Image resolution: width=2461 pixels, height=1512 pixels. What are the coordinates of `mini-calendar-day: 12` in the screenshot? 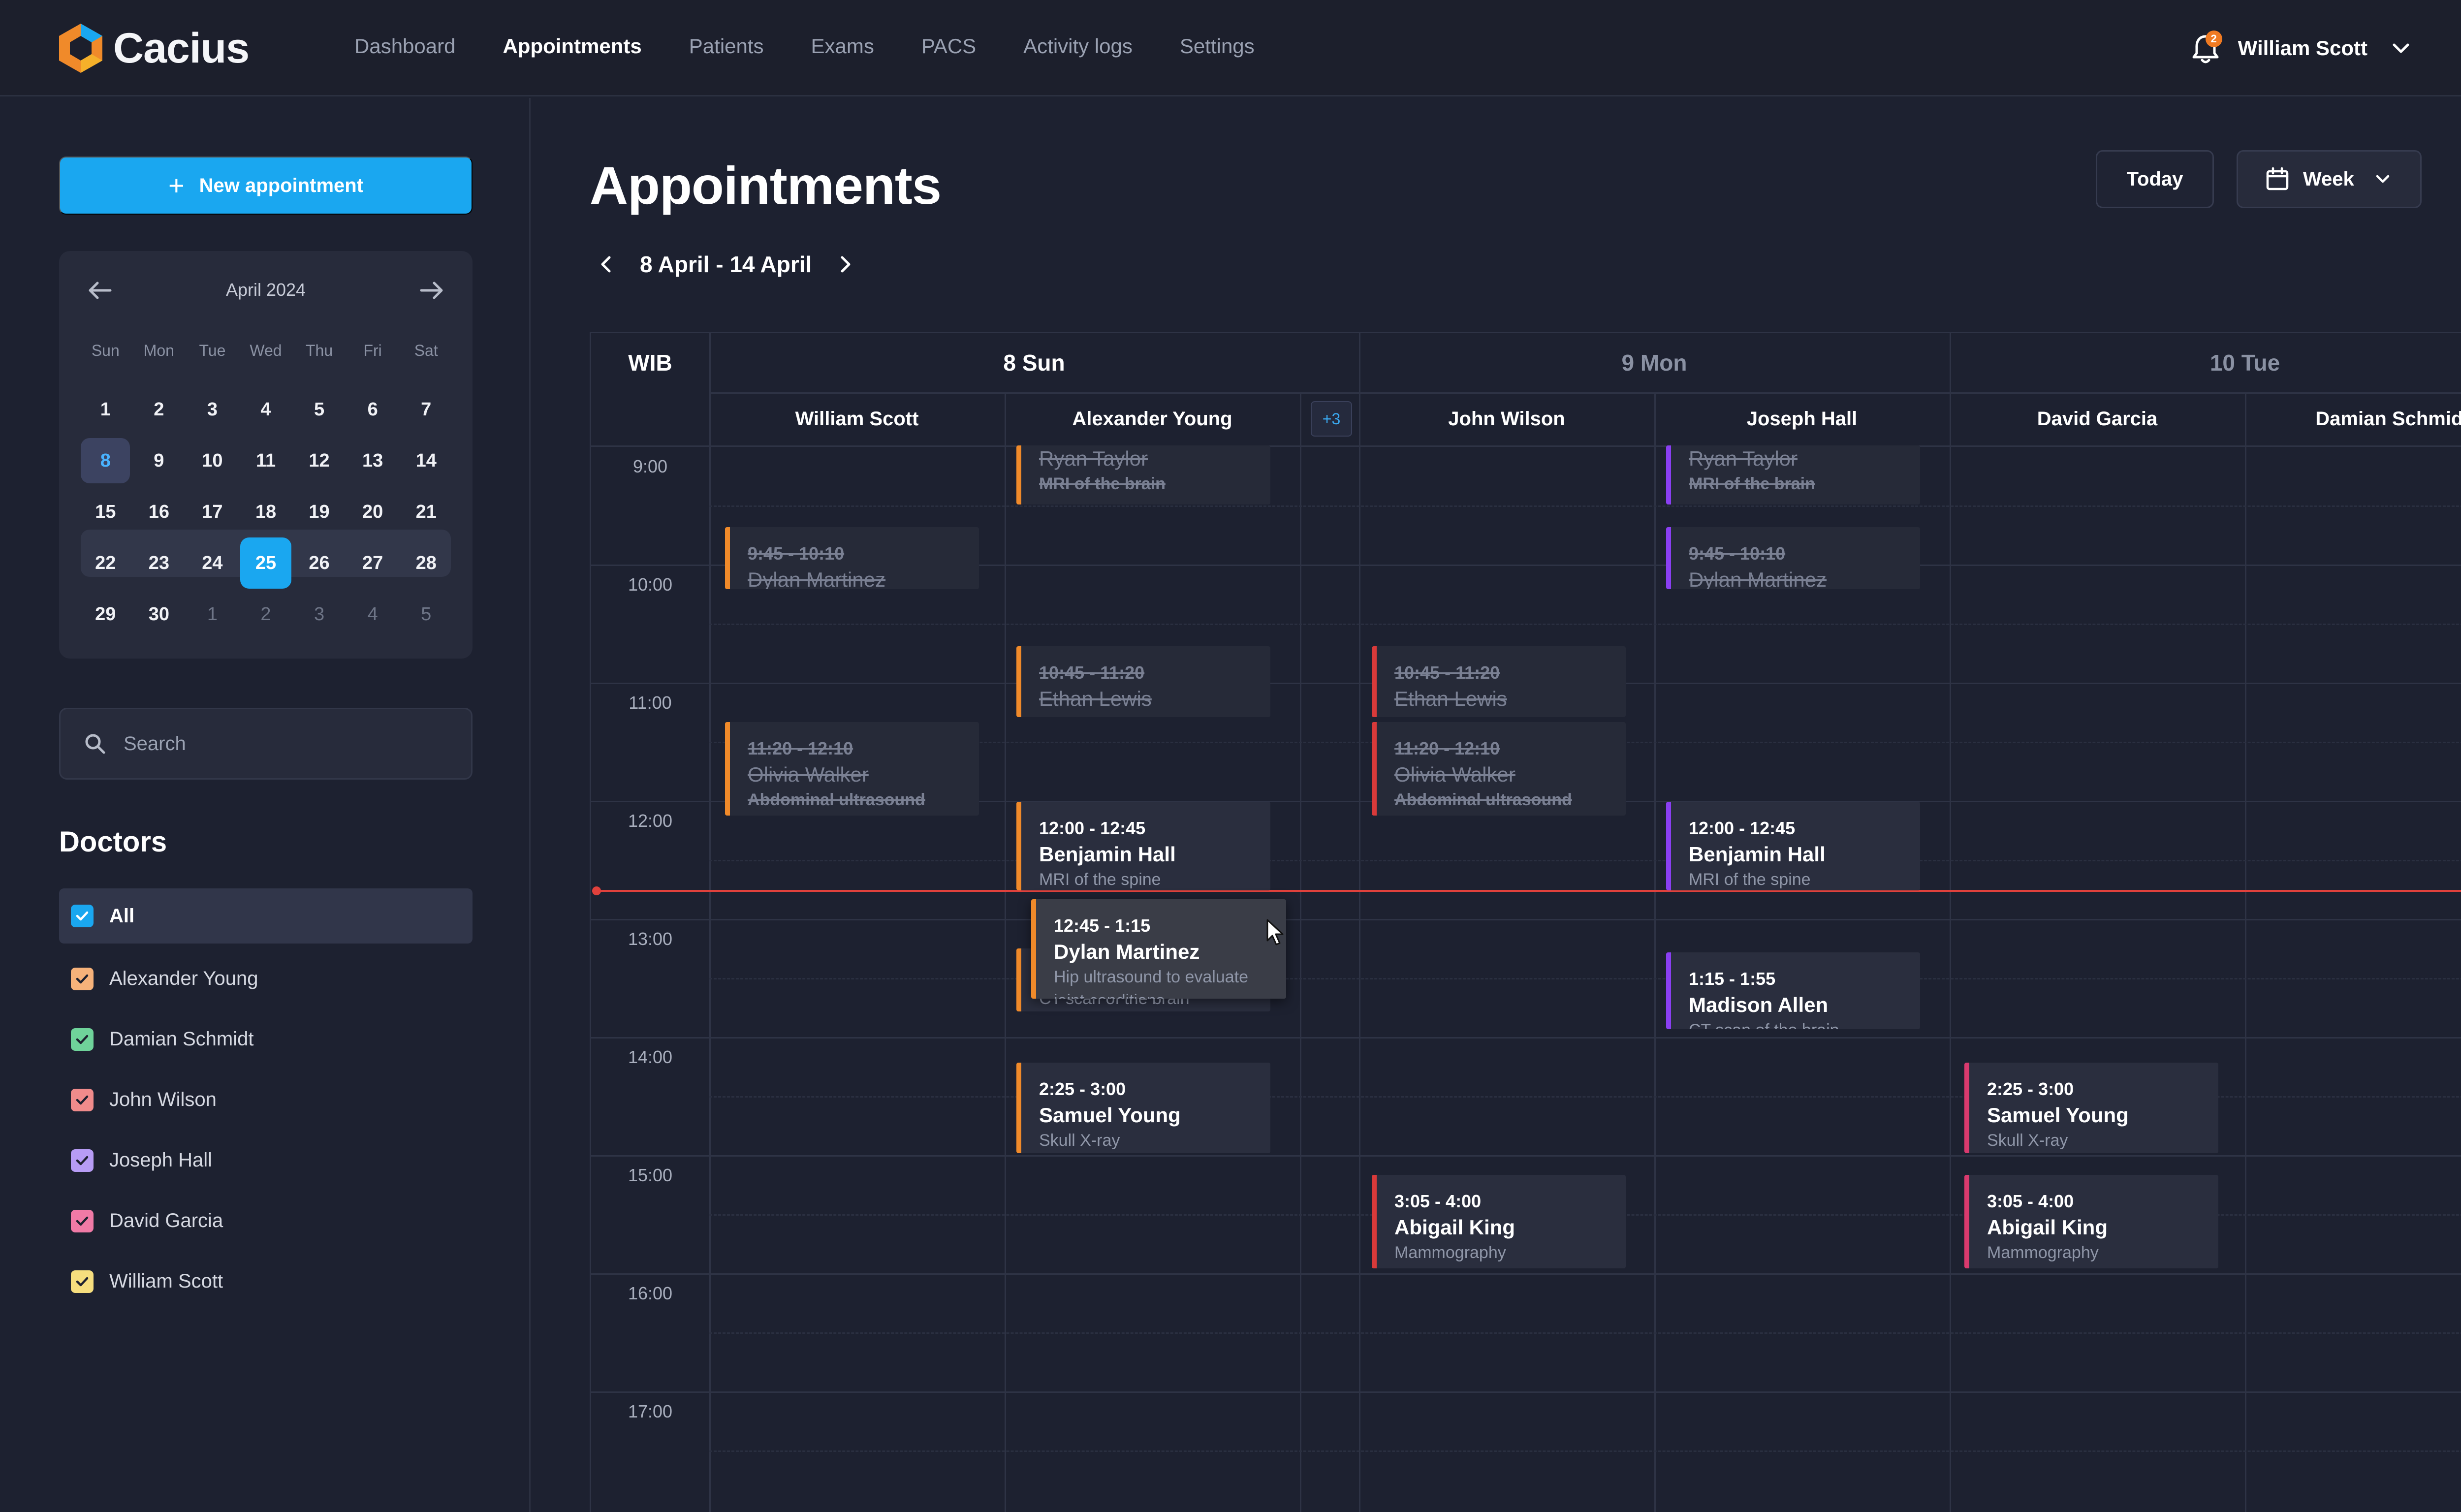 It's located at (319, 460).